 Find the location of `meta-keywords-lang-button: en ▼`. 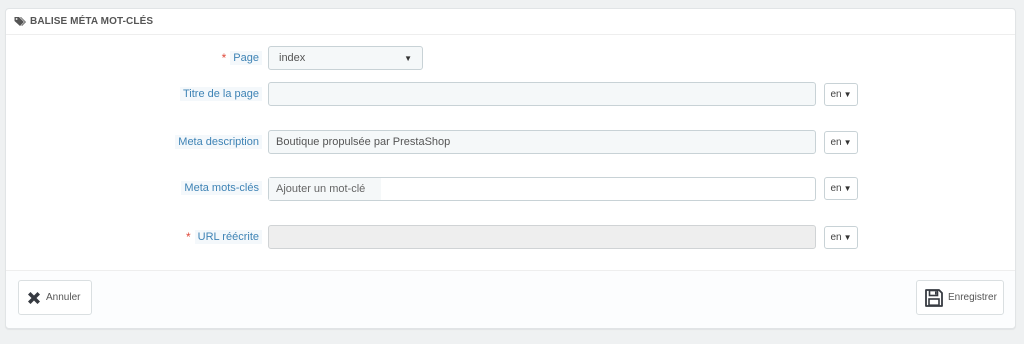

meta-keywords-lang-button: en ▼ is located at coordinates (841, 188).